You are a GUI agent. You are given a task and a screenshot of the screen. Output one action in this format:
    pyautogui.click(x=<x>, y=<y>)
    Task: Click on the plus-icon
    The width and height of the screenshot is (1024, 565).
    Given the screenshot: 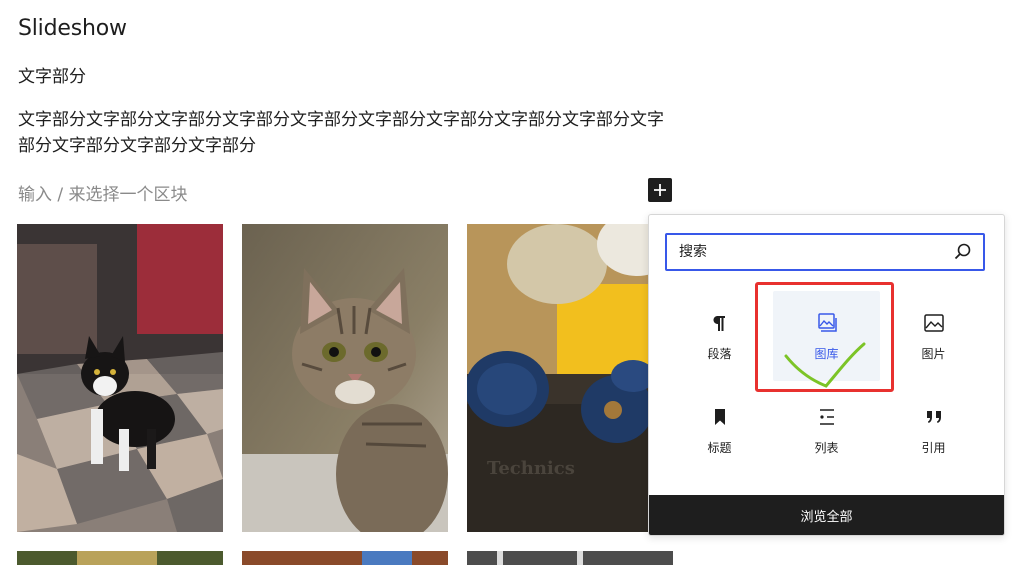 What is the action you would take?
    pyautogui.click(x=660, y=190)
    